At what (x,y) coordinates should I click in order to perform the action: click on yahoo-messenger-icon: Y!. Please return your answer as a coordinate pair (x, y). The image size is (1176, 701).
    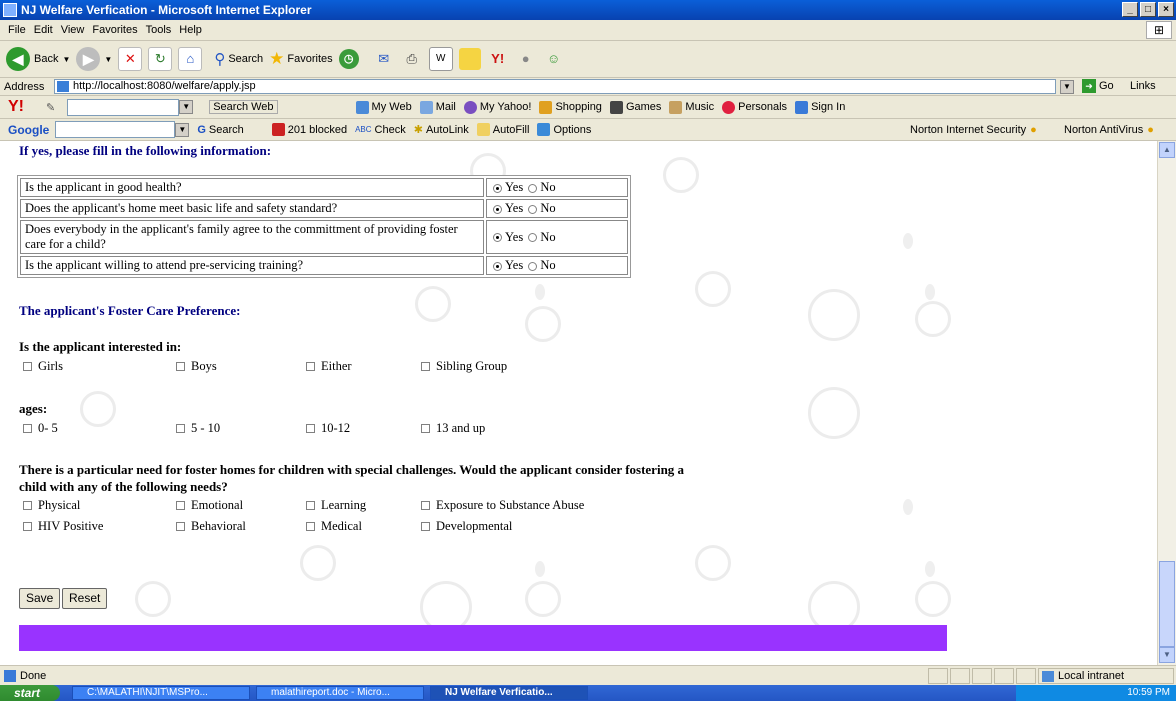
    Looking at the image, I should click on (498, 59).